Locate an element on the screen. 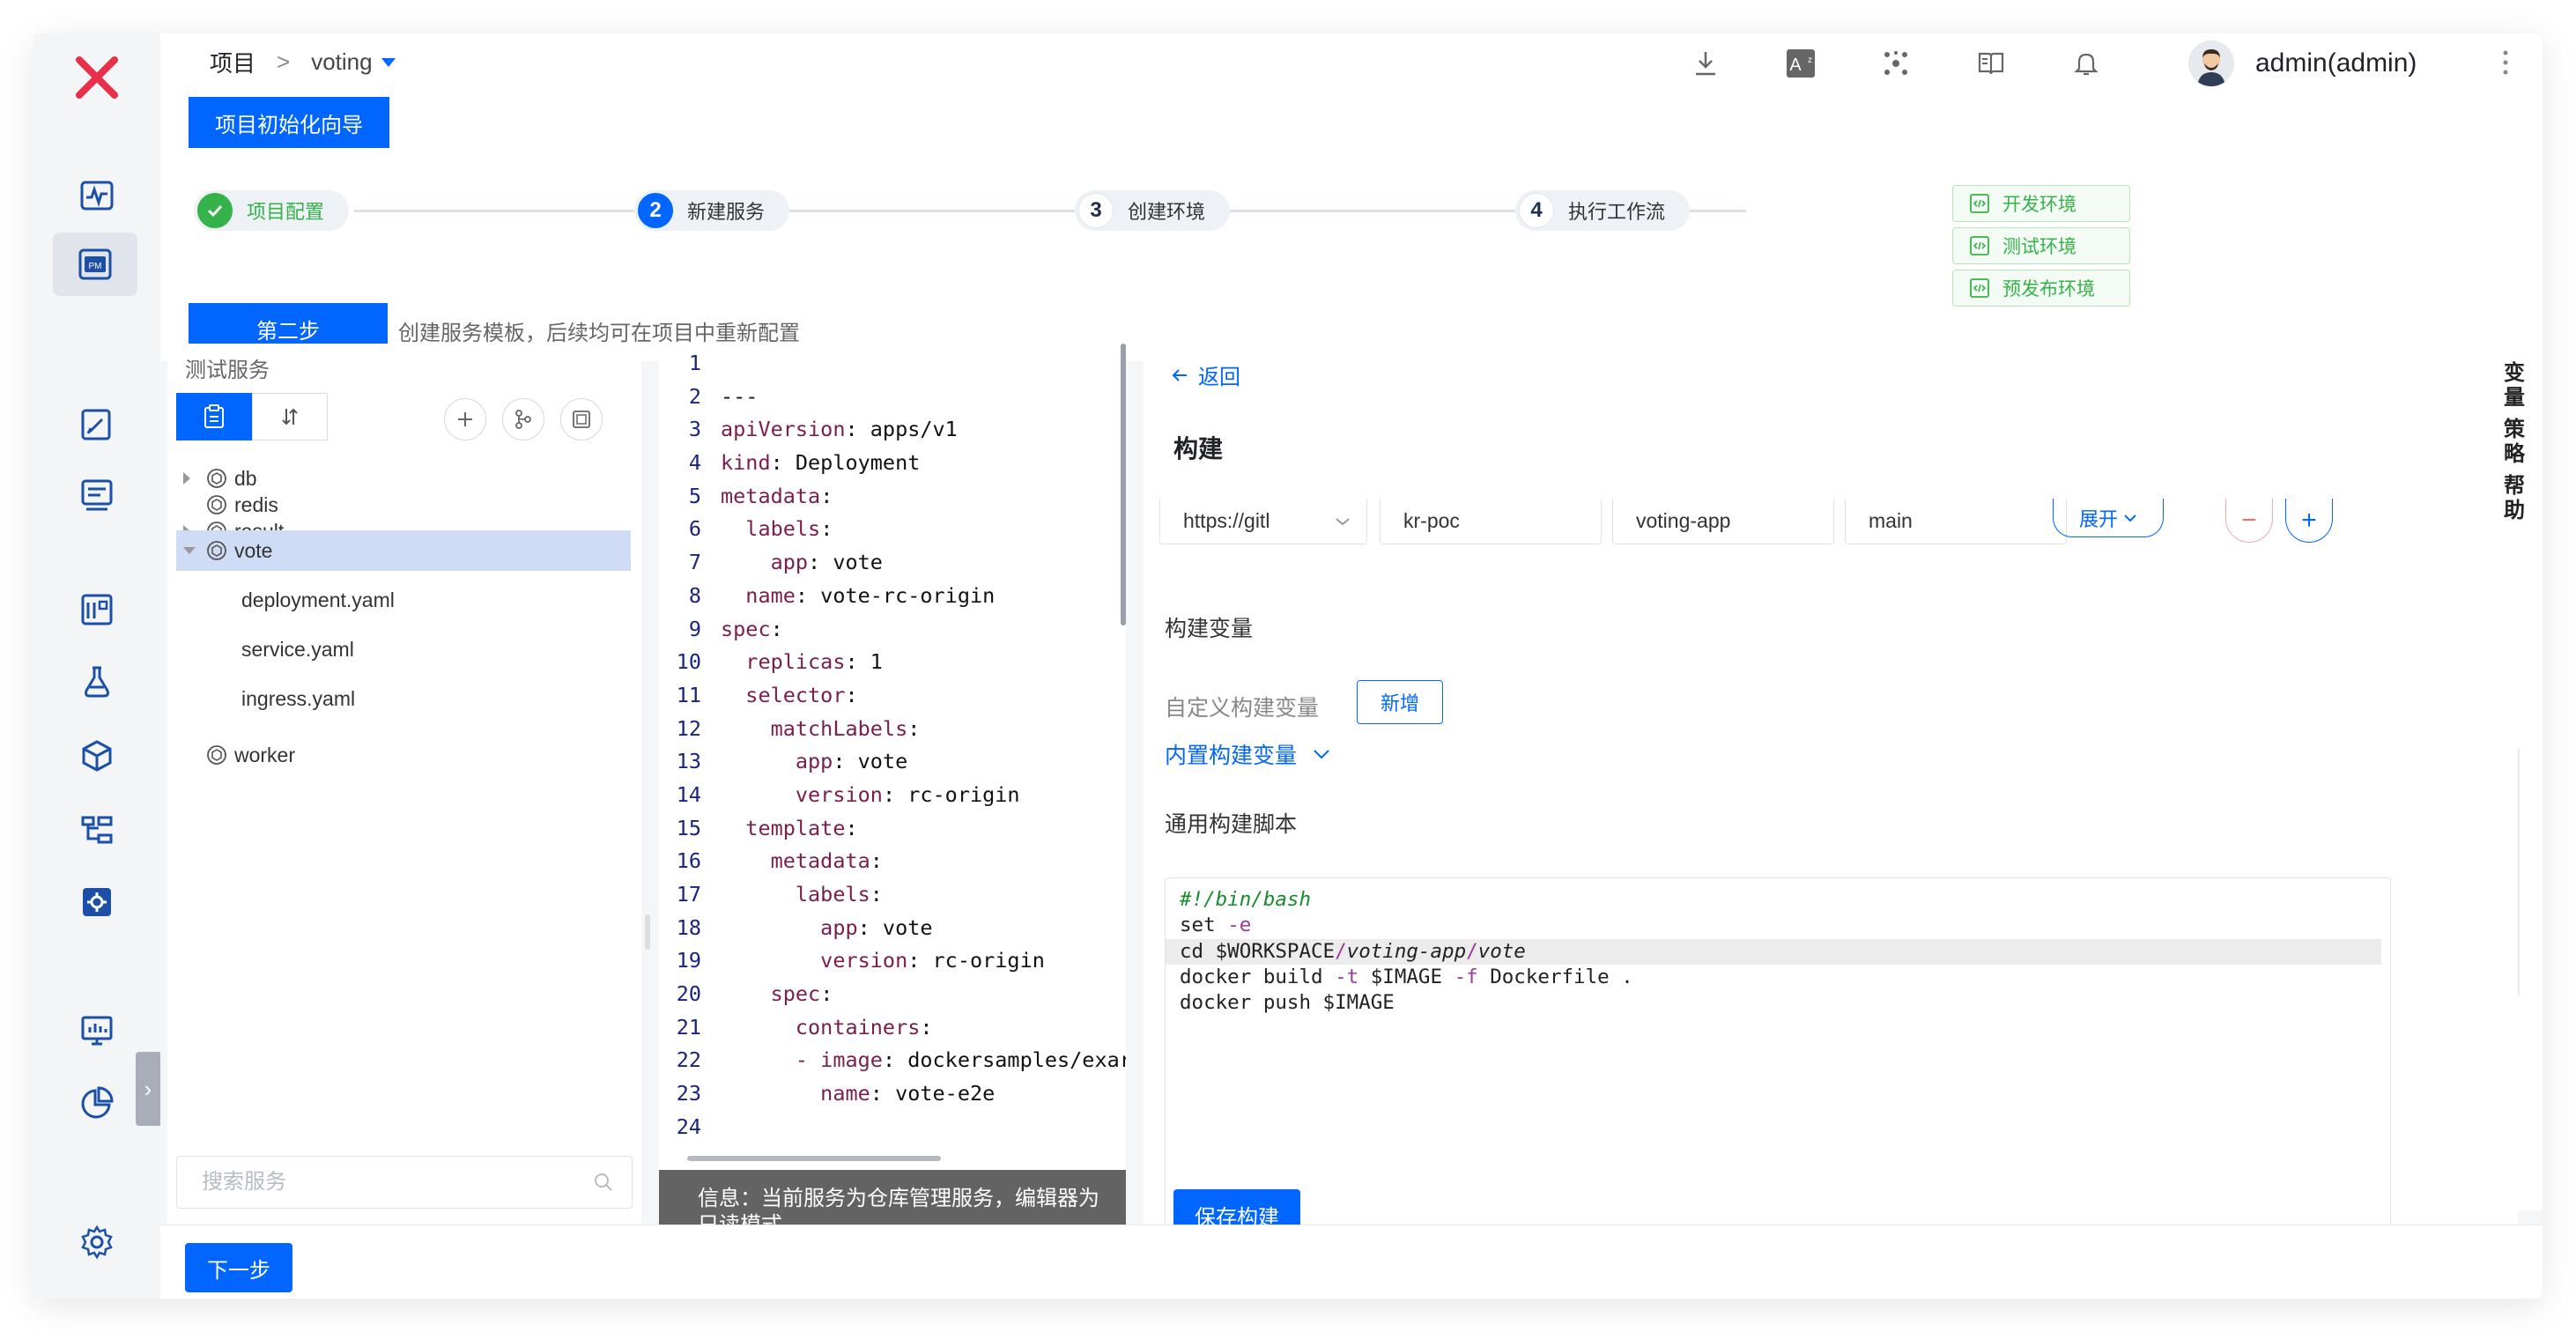 This screenshot has height=1332, width=2576. download-icon is located at coordinates (1706, 63).